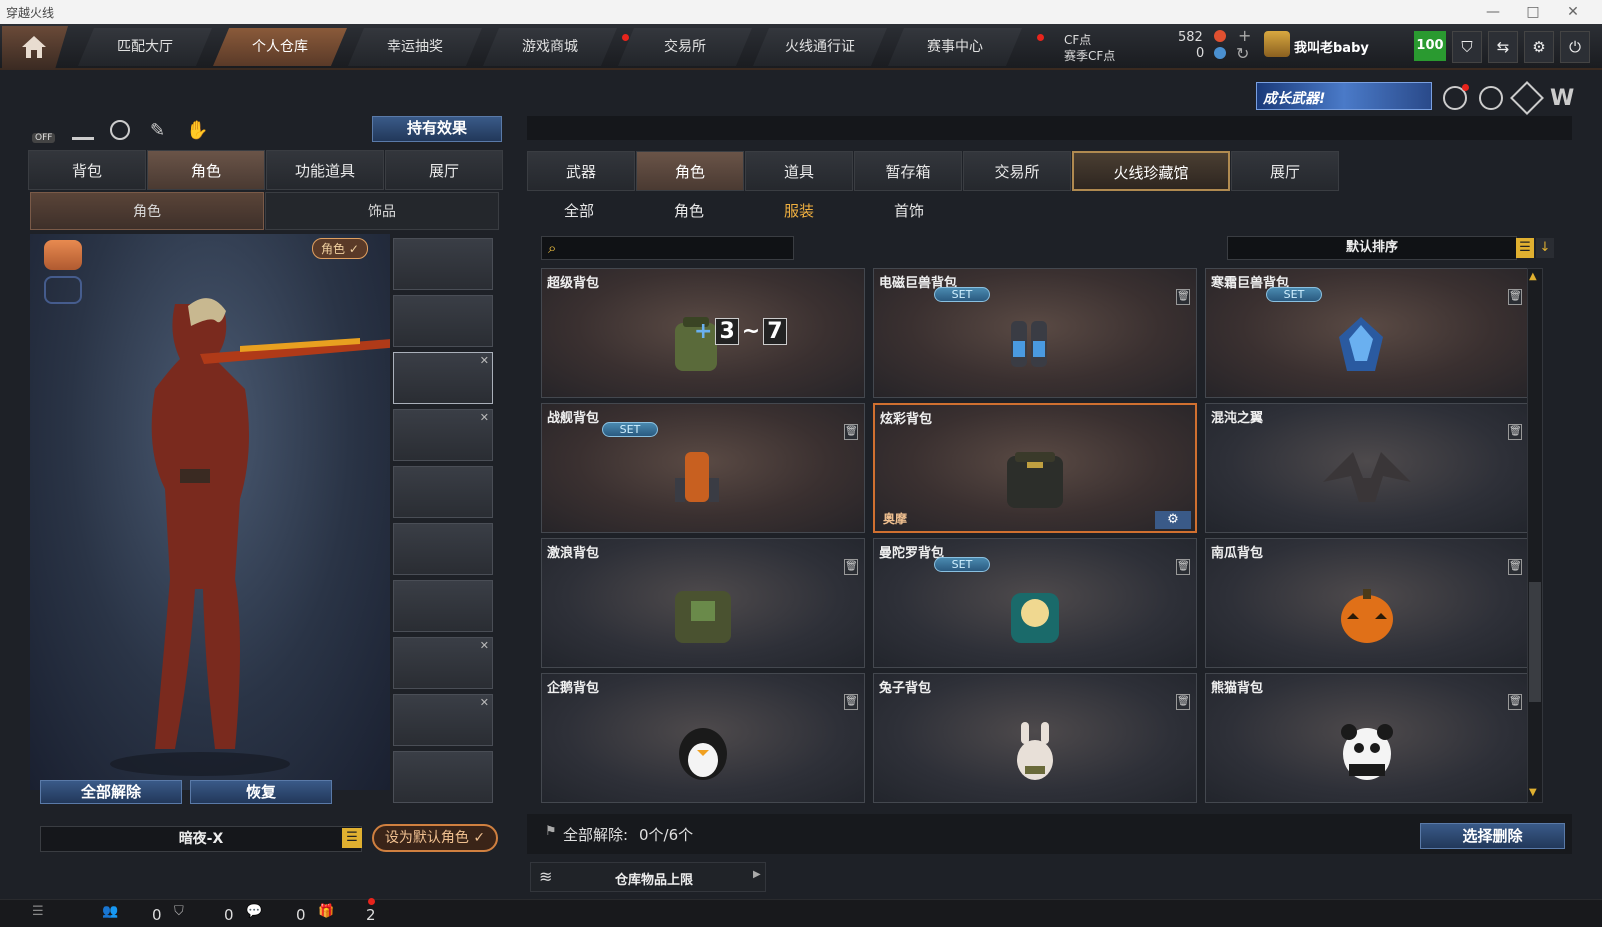 Image resolution: width=1602 pixels, height=927 pixels. What do you see at coordinates (690, 171) in the screenshot?
I see `right-tab-1: 角色` at bounding box center [690, 171].